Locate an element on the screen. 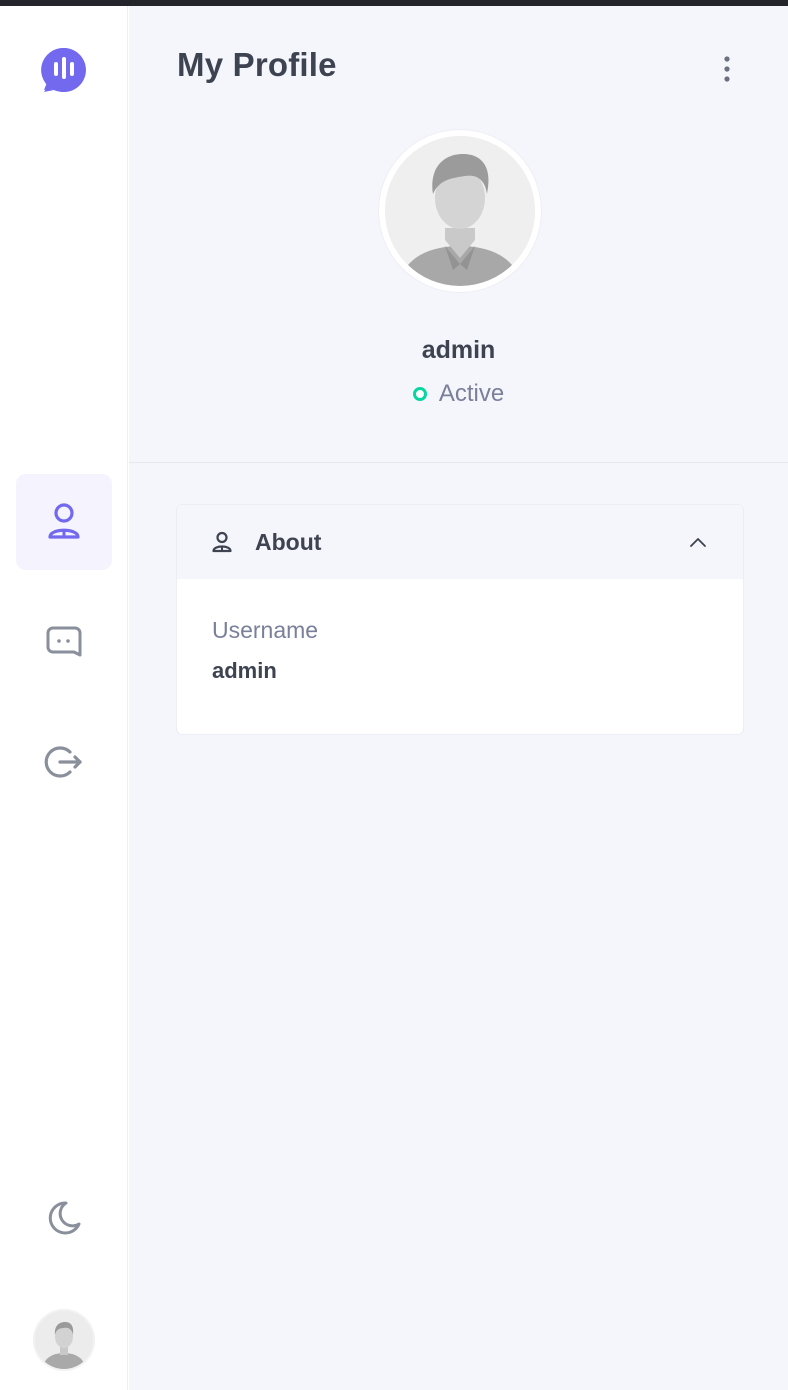 The image size is (788, 1390). profile-name: admin is located at coordinates (458, 350).